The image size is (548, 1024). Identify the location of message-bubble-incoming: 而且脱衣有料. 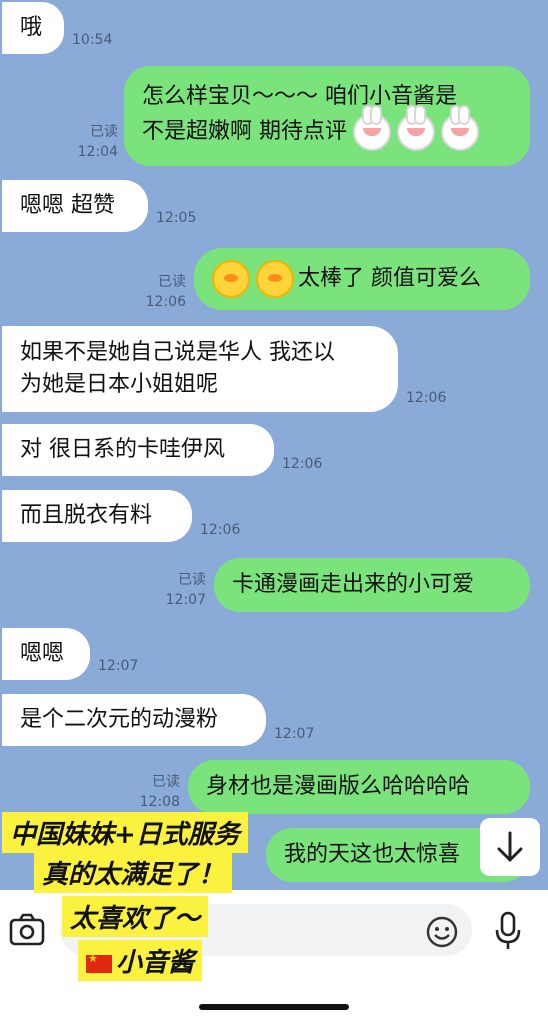
(97, 516).